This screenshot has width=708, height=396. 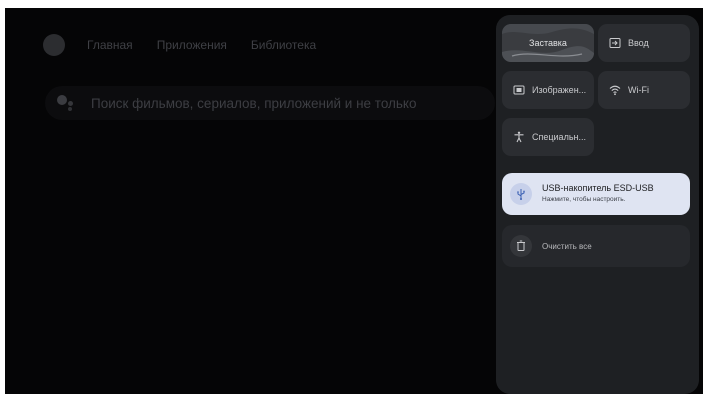 What do you see at coordinates (567, 246) in the screenshot?
I see `clear-all-label: Очистить все` at bounding box center [567, 246].